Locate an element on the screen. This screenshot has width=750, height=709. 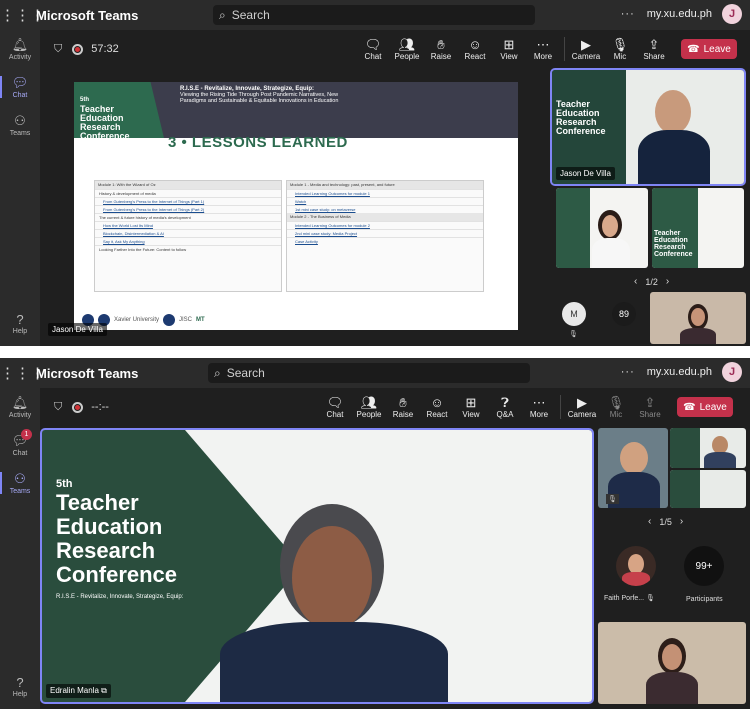
app-name: Microsoft Teams is located at coordinates (87, 15).